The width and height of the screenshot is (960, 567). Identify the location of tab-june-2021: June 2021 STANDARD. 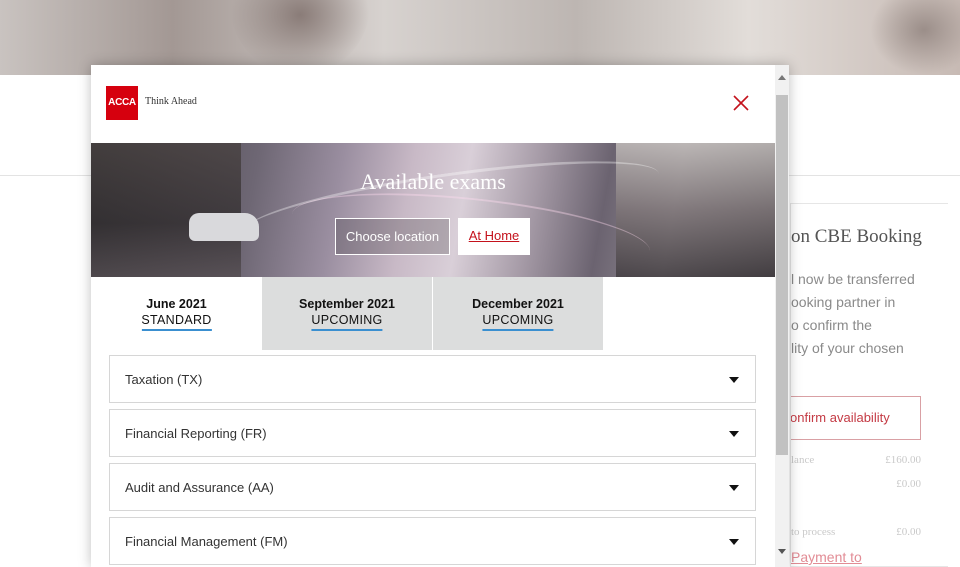
(176, 313).